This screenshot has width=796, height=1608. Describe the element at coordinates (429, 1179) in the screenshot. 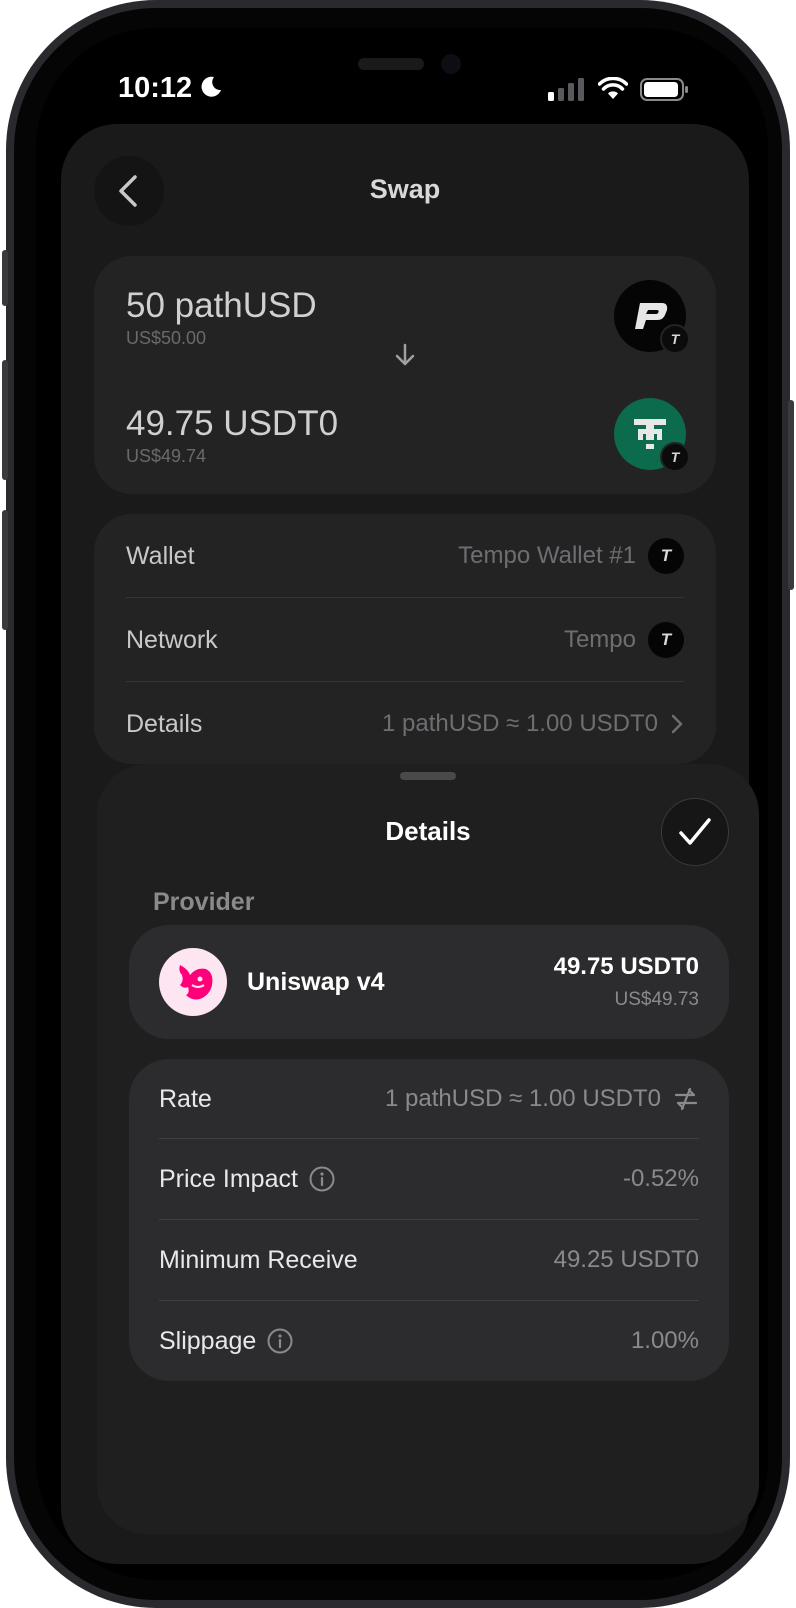

I see `price-impact-row: Price Impact -0.52%` at that location.